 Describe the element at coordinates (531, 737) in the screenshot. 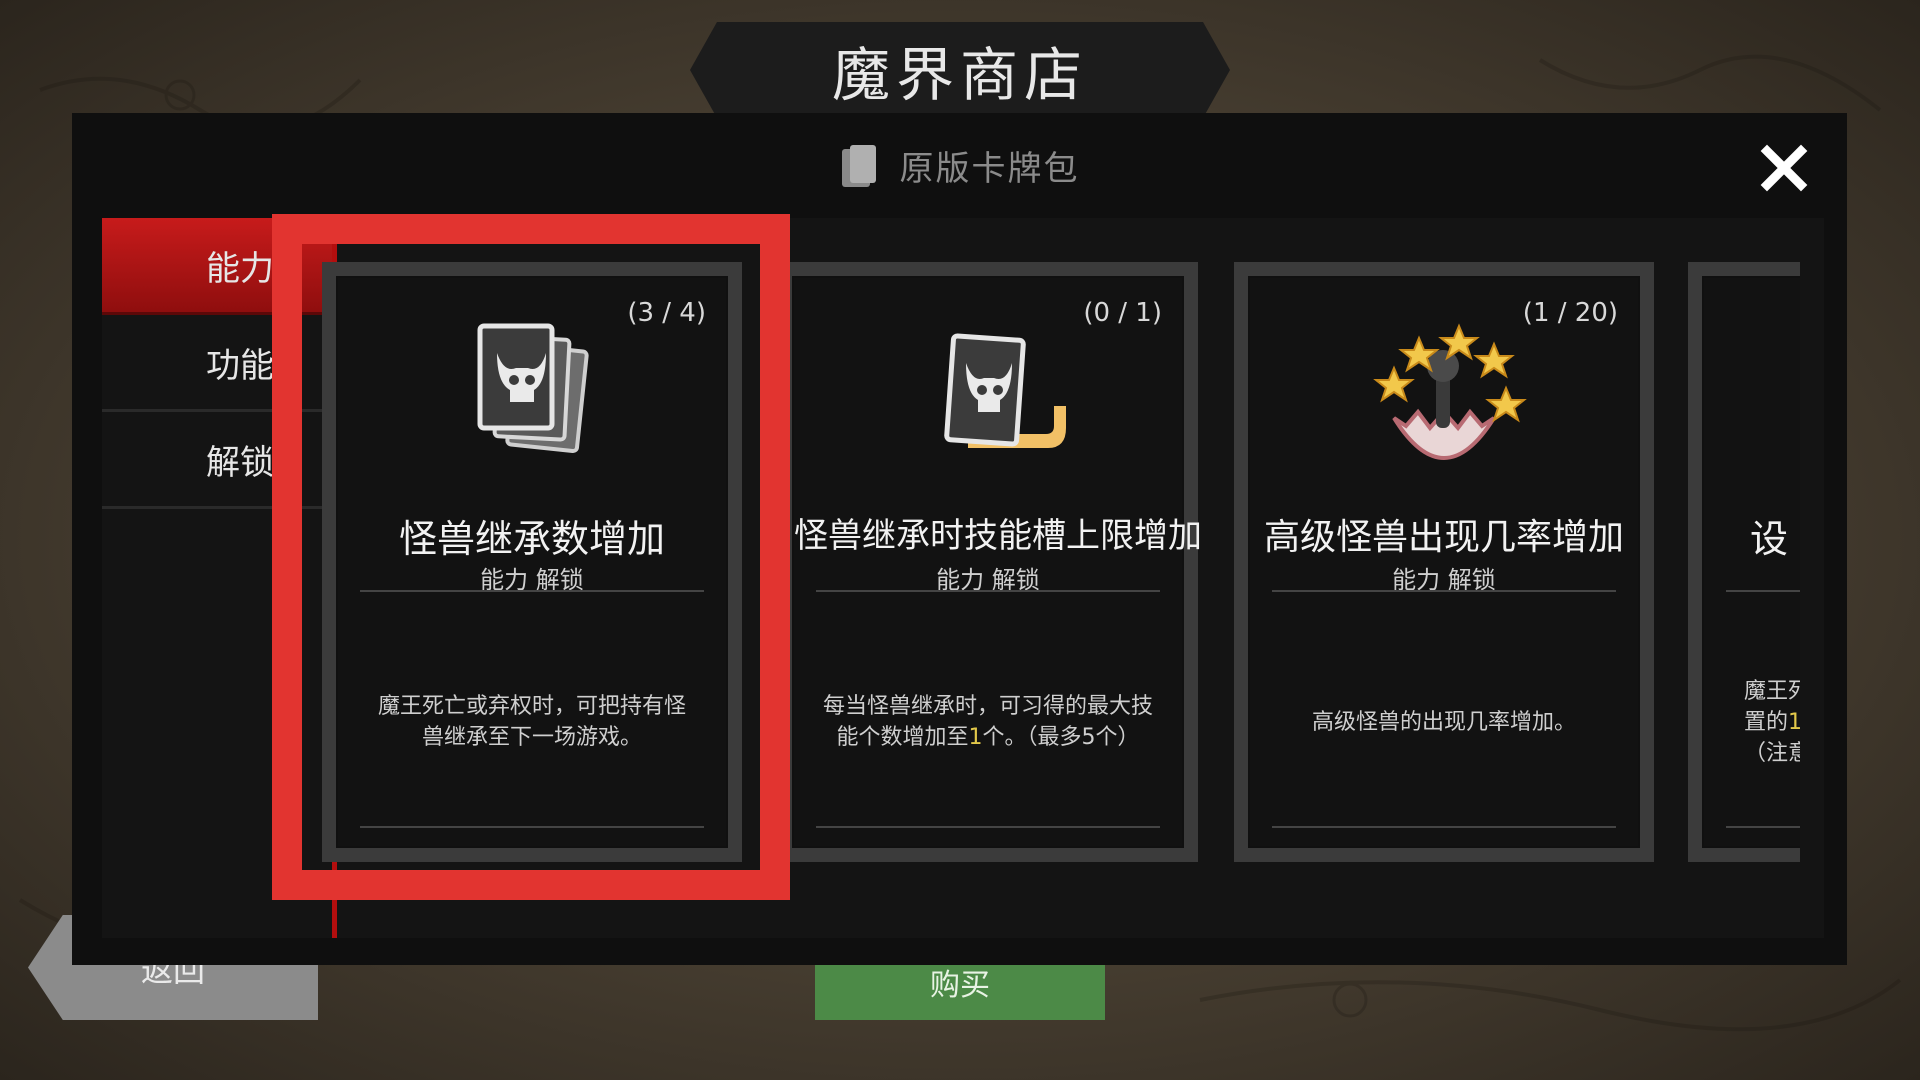

I see `desc-line: 兽继承至下一场游戏。` at that location.